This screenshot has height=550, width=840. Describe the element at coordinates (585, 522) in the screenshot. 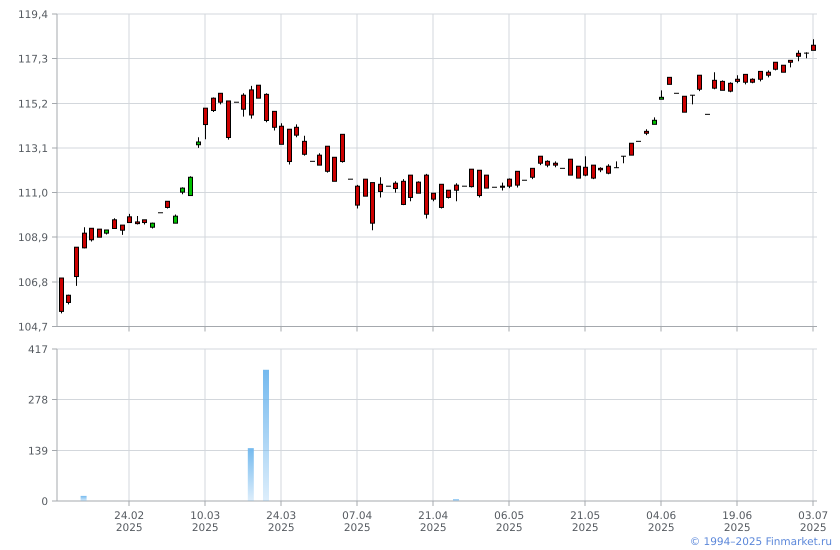

I see `axis-label: 21.05 2025` at that location.